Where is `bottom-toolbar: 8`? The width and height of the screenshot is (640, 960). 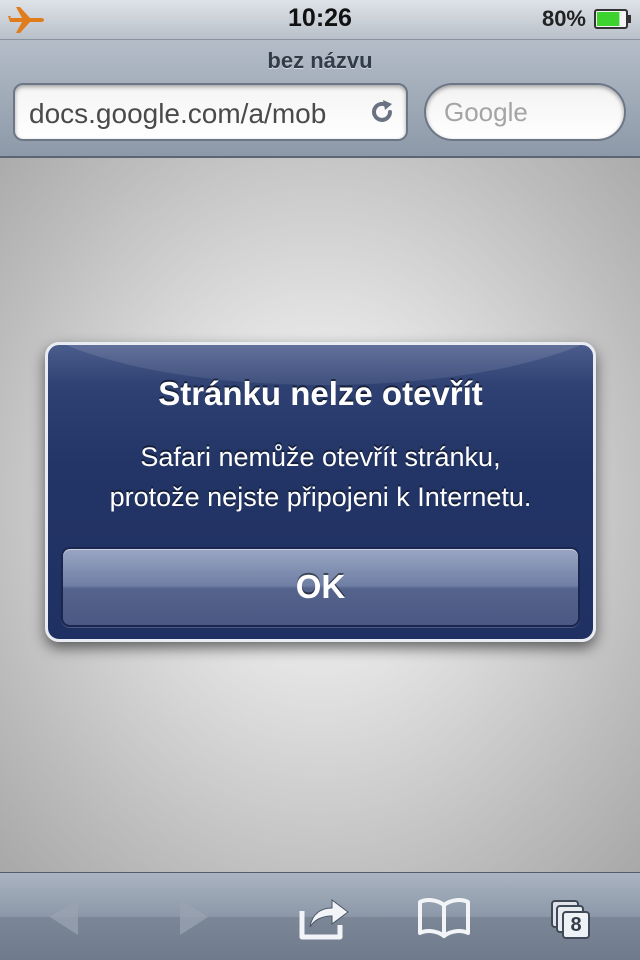
bottom-toolbar: 8 is located at coordinates (320, 916).